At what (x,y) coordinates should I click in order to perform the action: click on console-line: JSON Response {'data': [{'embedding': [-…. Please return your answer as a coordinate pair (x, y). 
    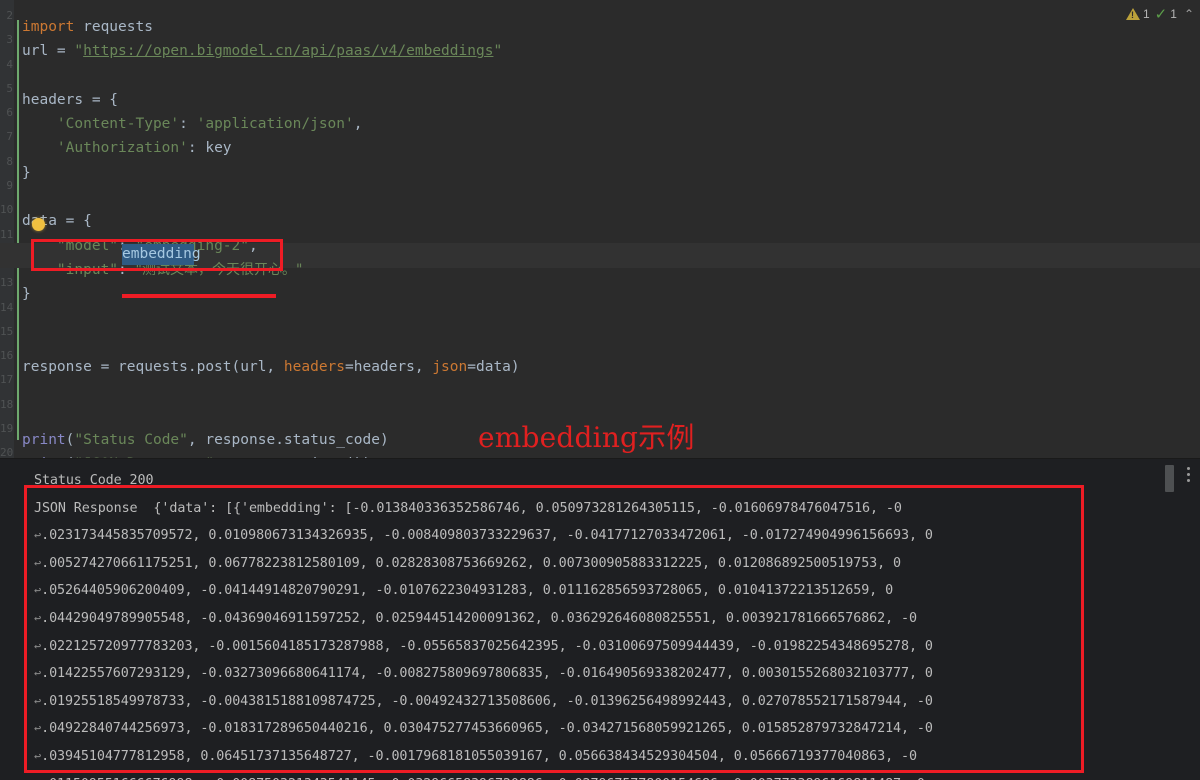
    Looking at the image, I should click on (594, 509).